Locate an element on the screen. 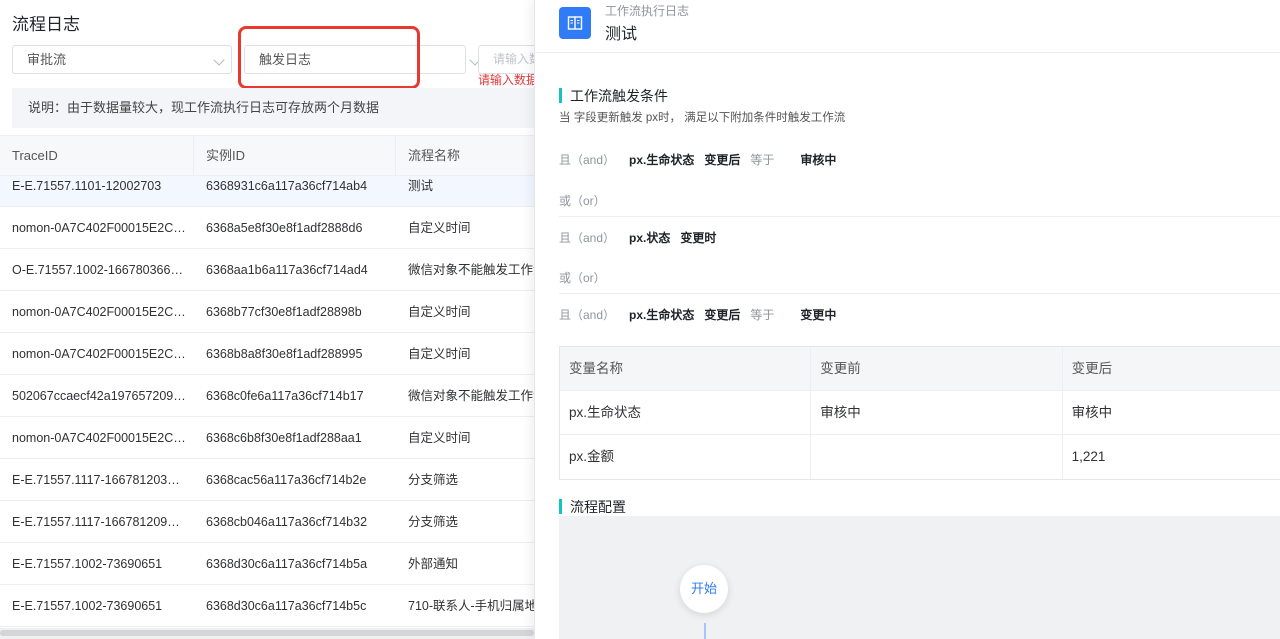 Image resolution: width=1280 pixels, height=639 pixels. trace-id-cell: E-E.71557.1101-12002703 is located at coordinates (87, 186).